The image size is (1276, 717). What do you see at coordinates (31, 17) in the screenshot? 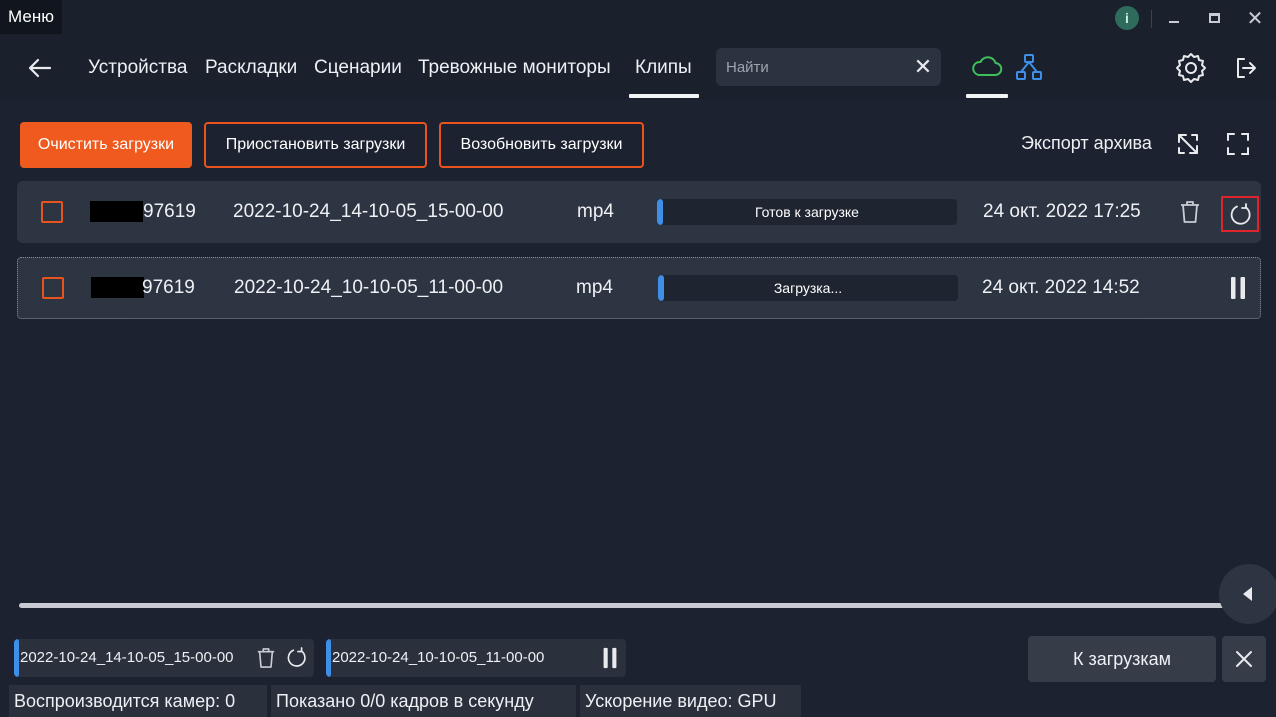
I see `menu-button: Меню` at bounding box center [31, 17].